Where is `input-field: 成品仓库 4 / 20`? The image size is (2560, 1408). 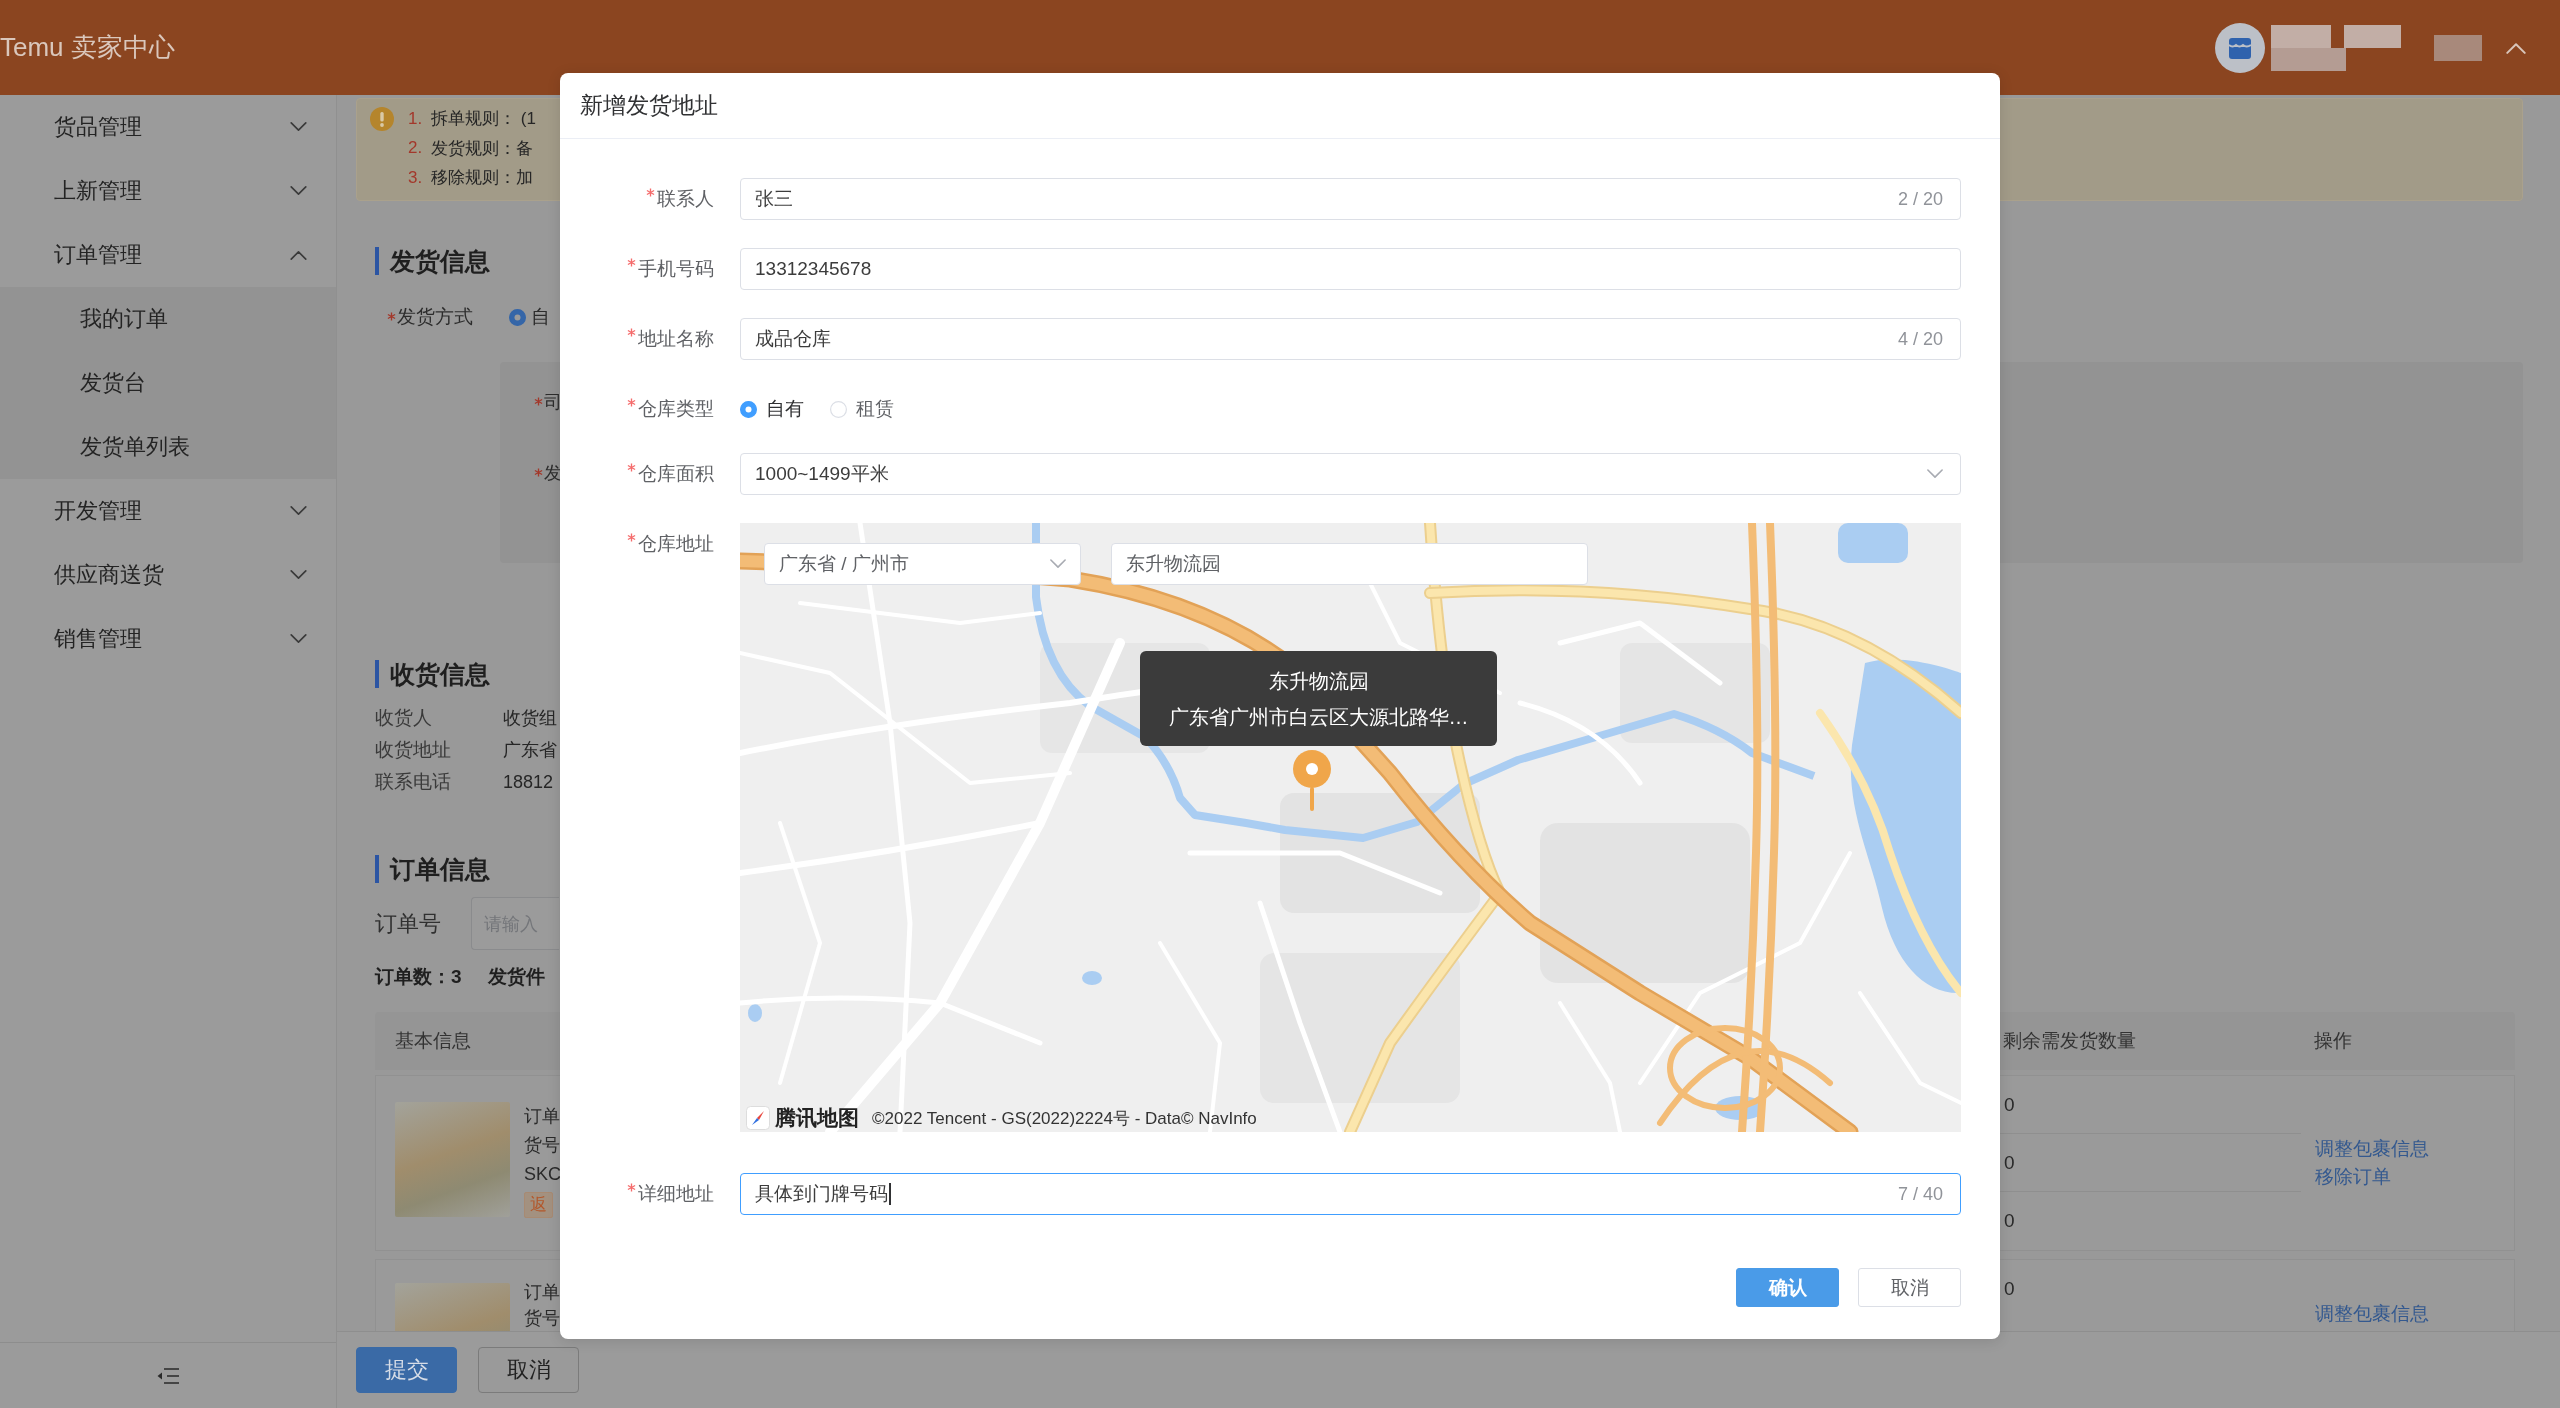
input-field: 成品仓库 4 / 20 is located at coordinates (1350, 339).